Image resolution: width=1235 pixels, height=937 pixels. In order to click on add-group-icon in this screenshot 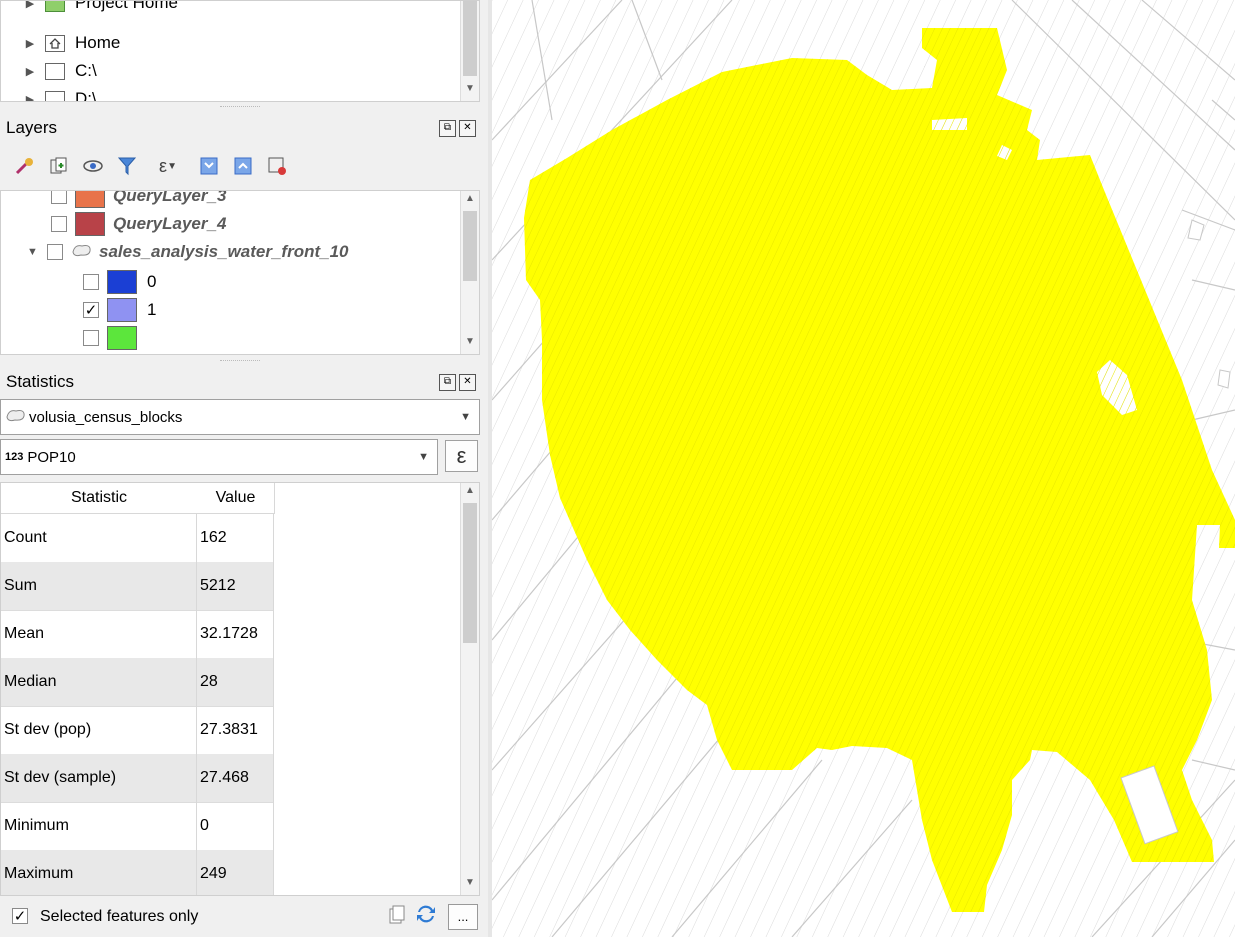, I will do `click(59, 166)`.